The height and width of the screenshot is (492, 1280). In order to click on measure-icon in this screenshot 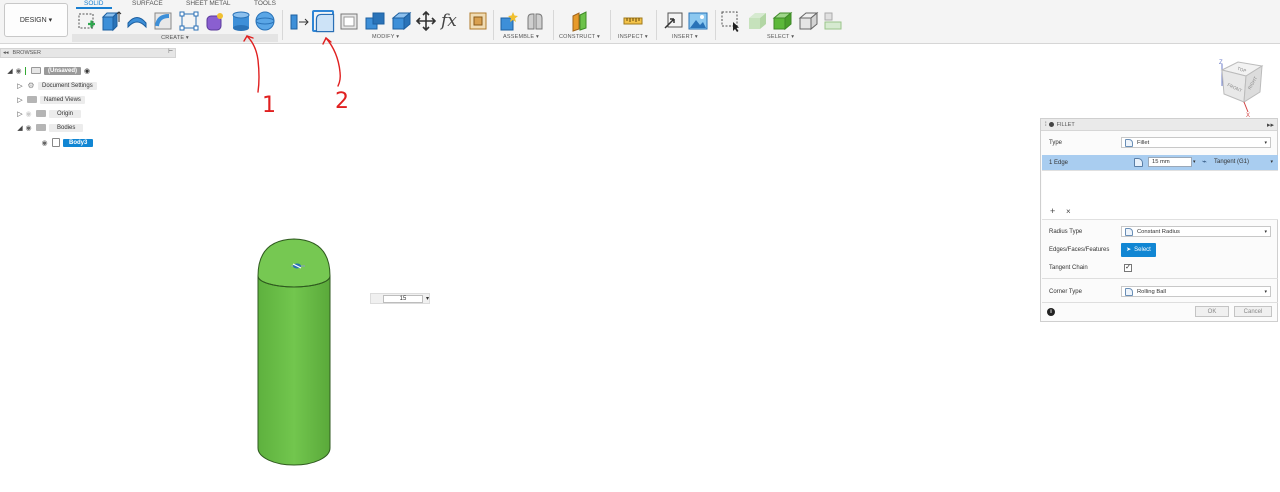, I will do `click(633, 21)`.